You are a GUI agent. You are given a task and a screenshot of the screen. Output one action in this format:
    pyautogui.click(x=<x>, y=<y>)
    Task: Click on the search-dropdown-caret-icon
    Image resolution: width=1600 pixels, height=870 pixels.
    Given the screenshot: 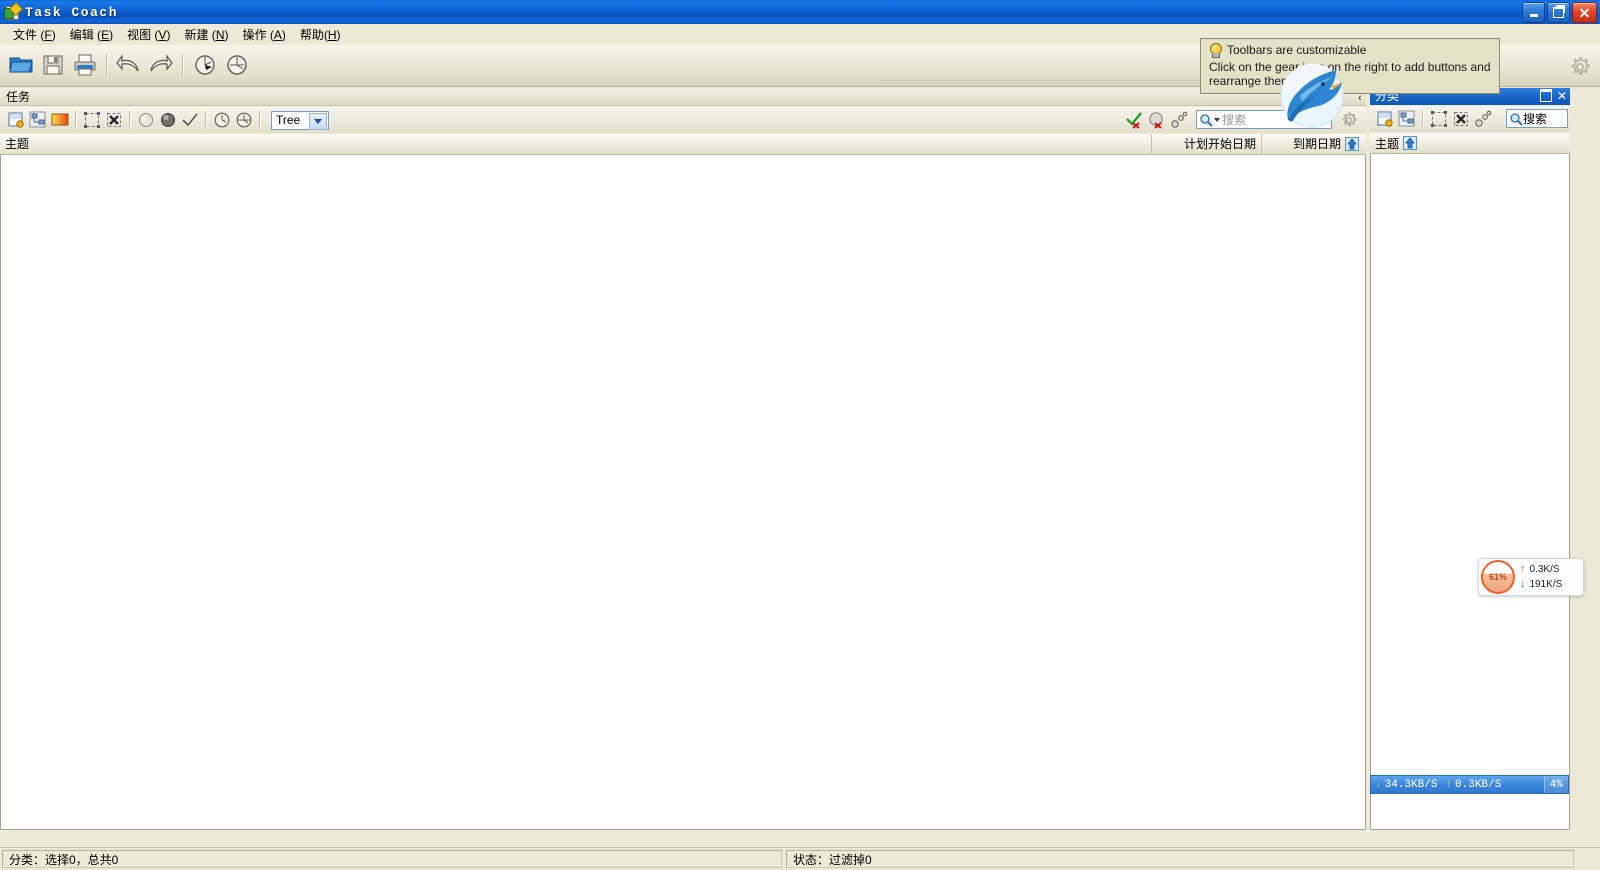 What is the action you would take?
    pyautogui.click(x=1217, y=119)
    